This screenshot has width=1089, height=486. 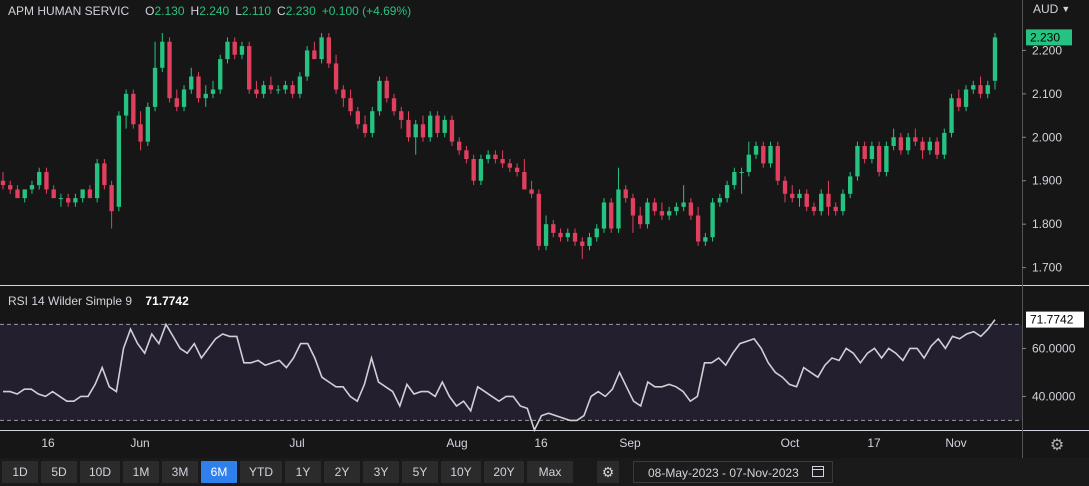 I want to click on date-range-text: 08-May-2023 - 07-Nov-2023, so click(x=723, y=473).